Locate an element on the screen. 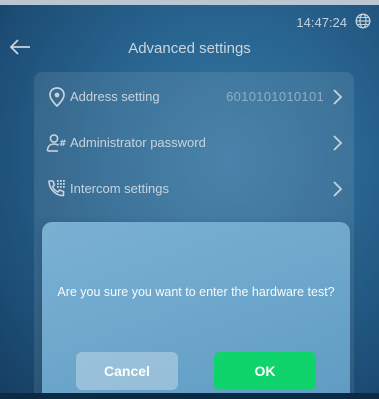  bottom-strip is located at coordinates (189, 396).